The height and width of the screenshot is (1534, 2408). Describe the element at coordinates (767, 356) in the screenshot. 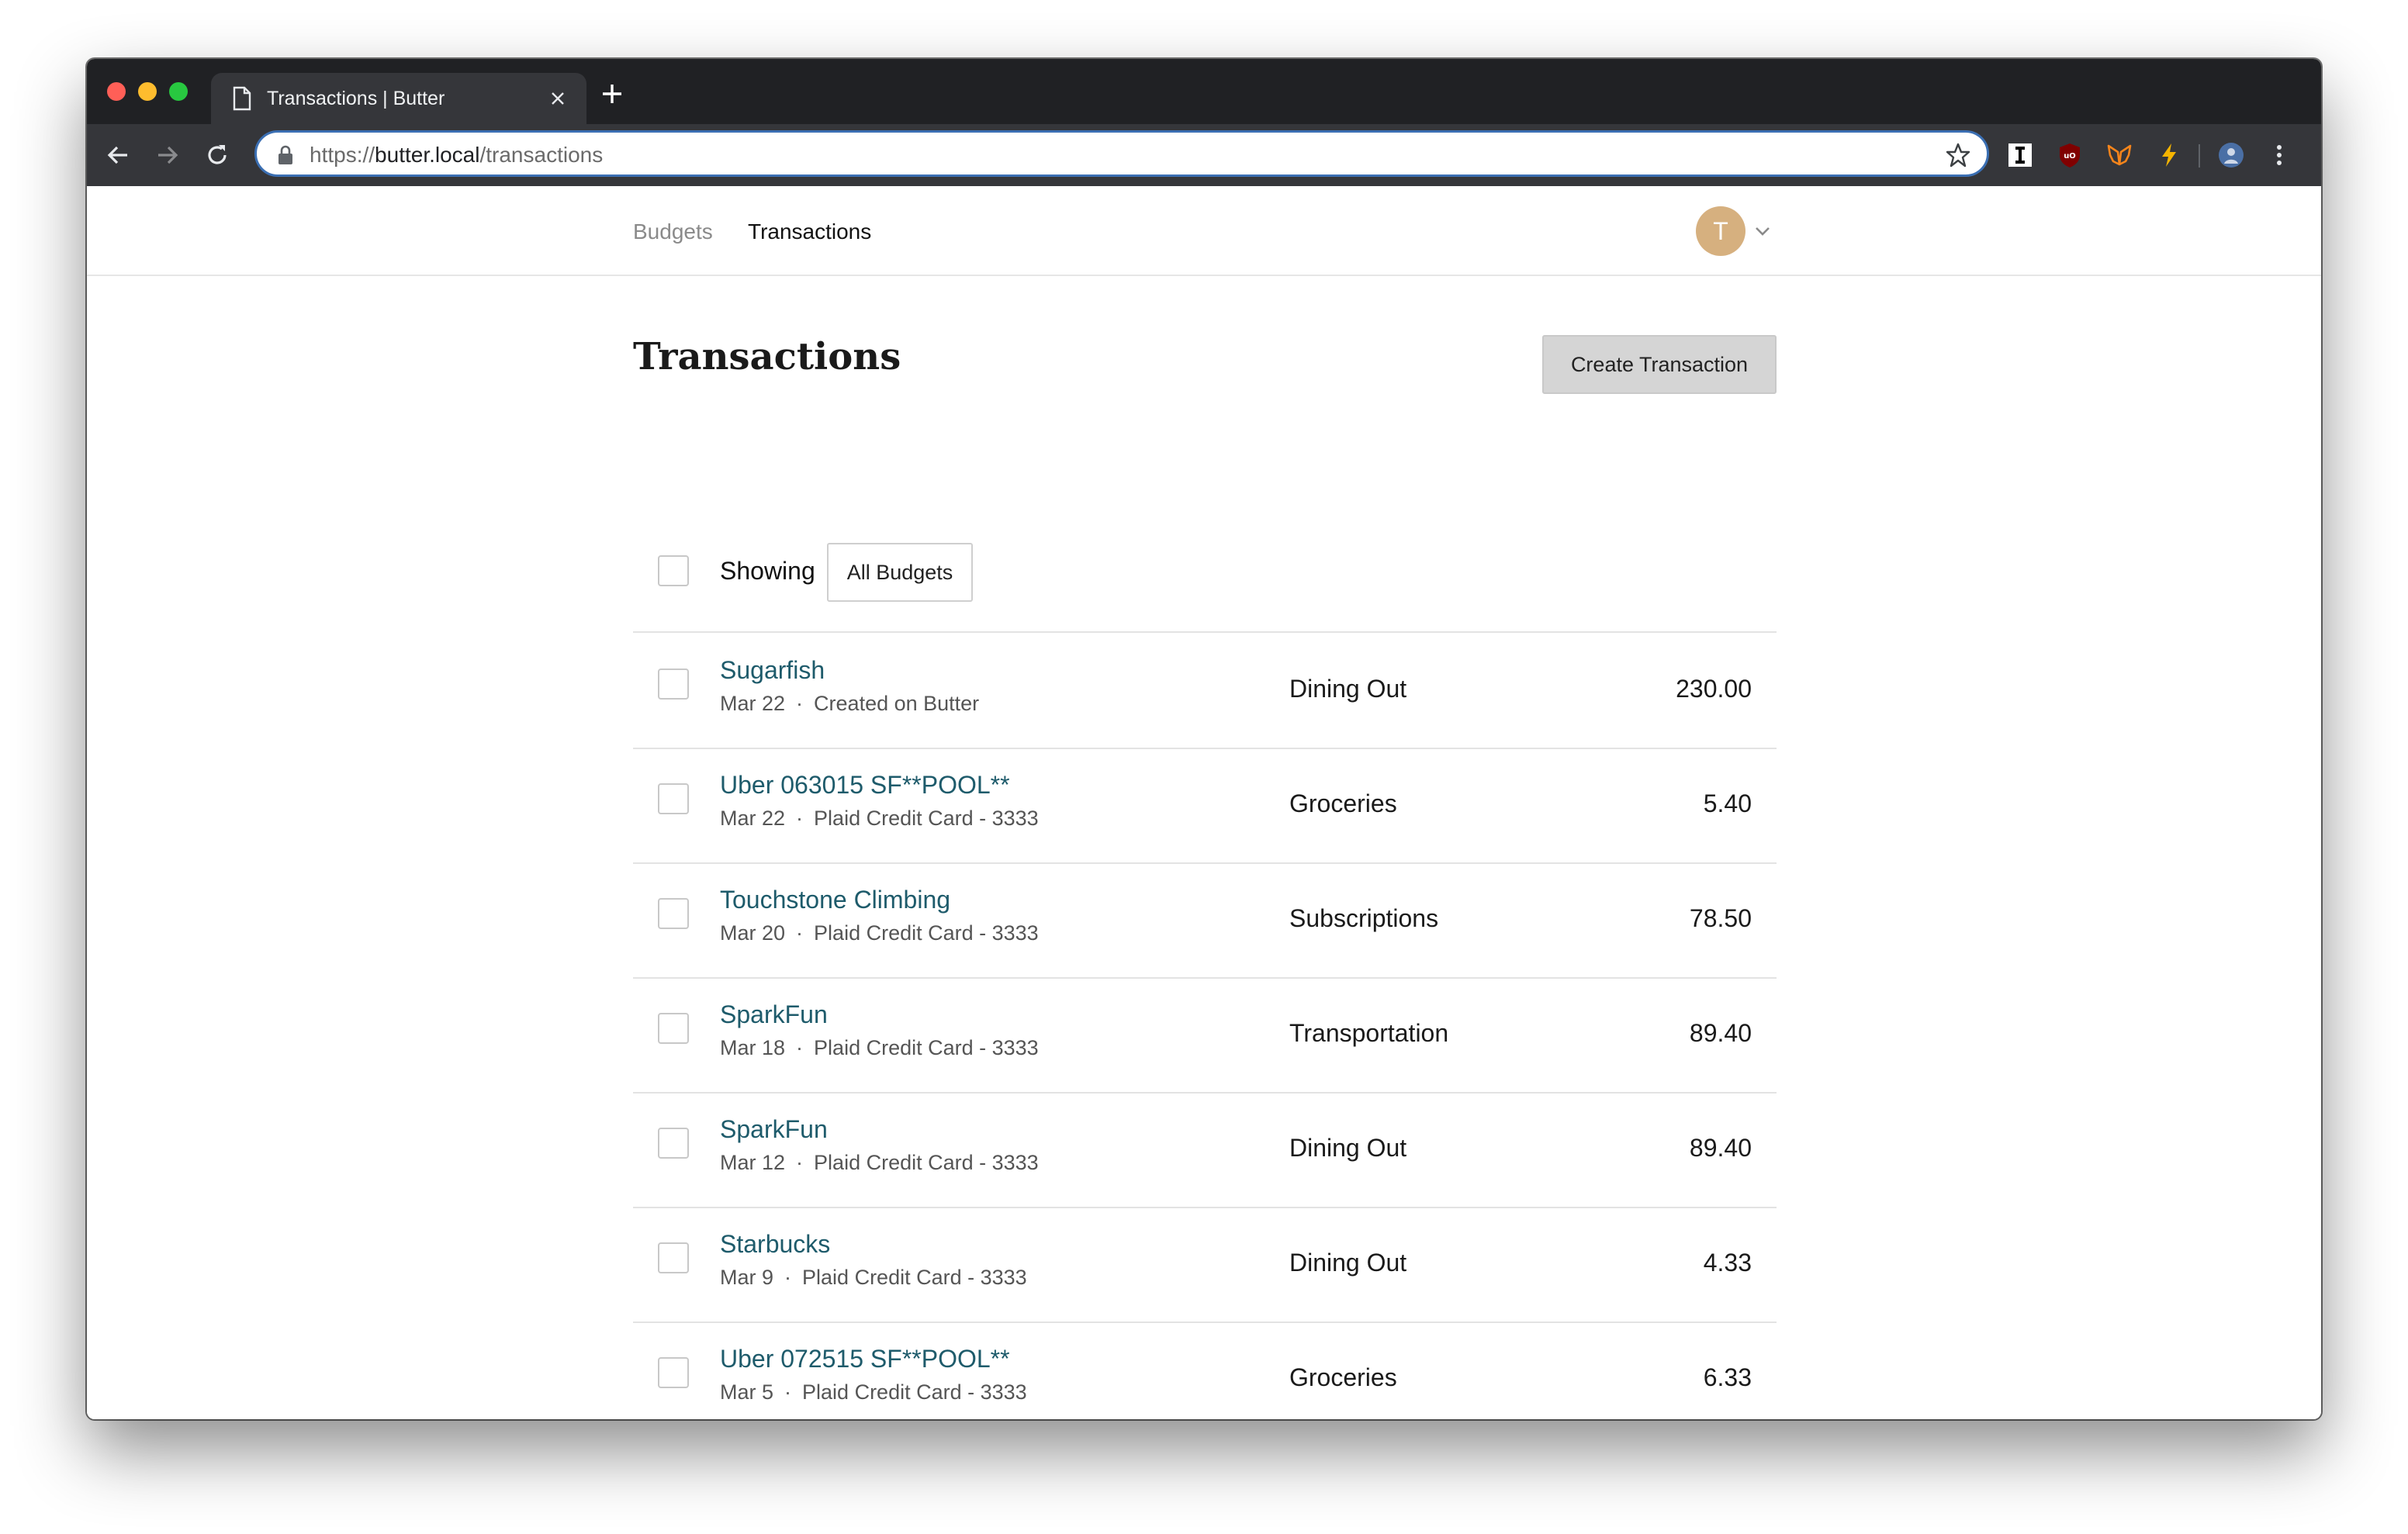

I see `page-title: Transactions` at that location.